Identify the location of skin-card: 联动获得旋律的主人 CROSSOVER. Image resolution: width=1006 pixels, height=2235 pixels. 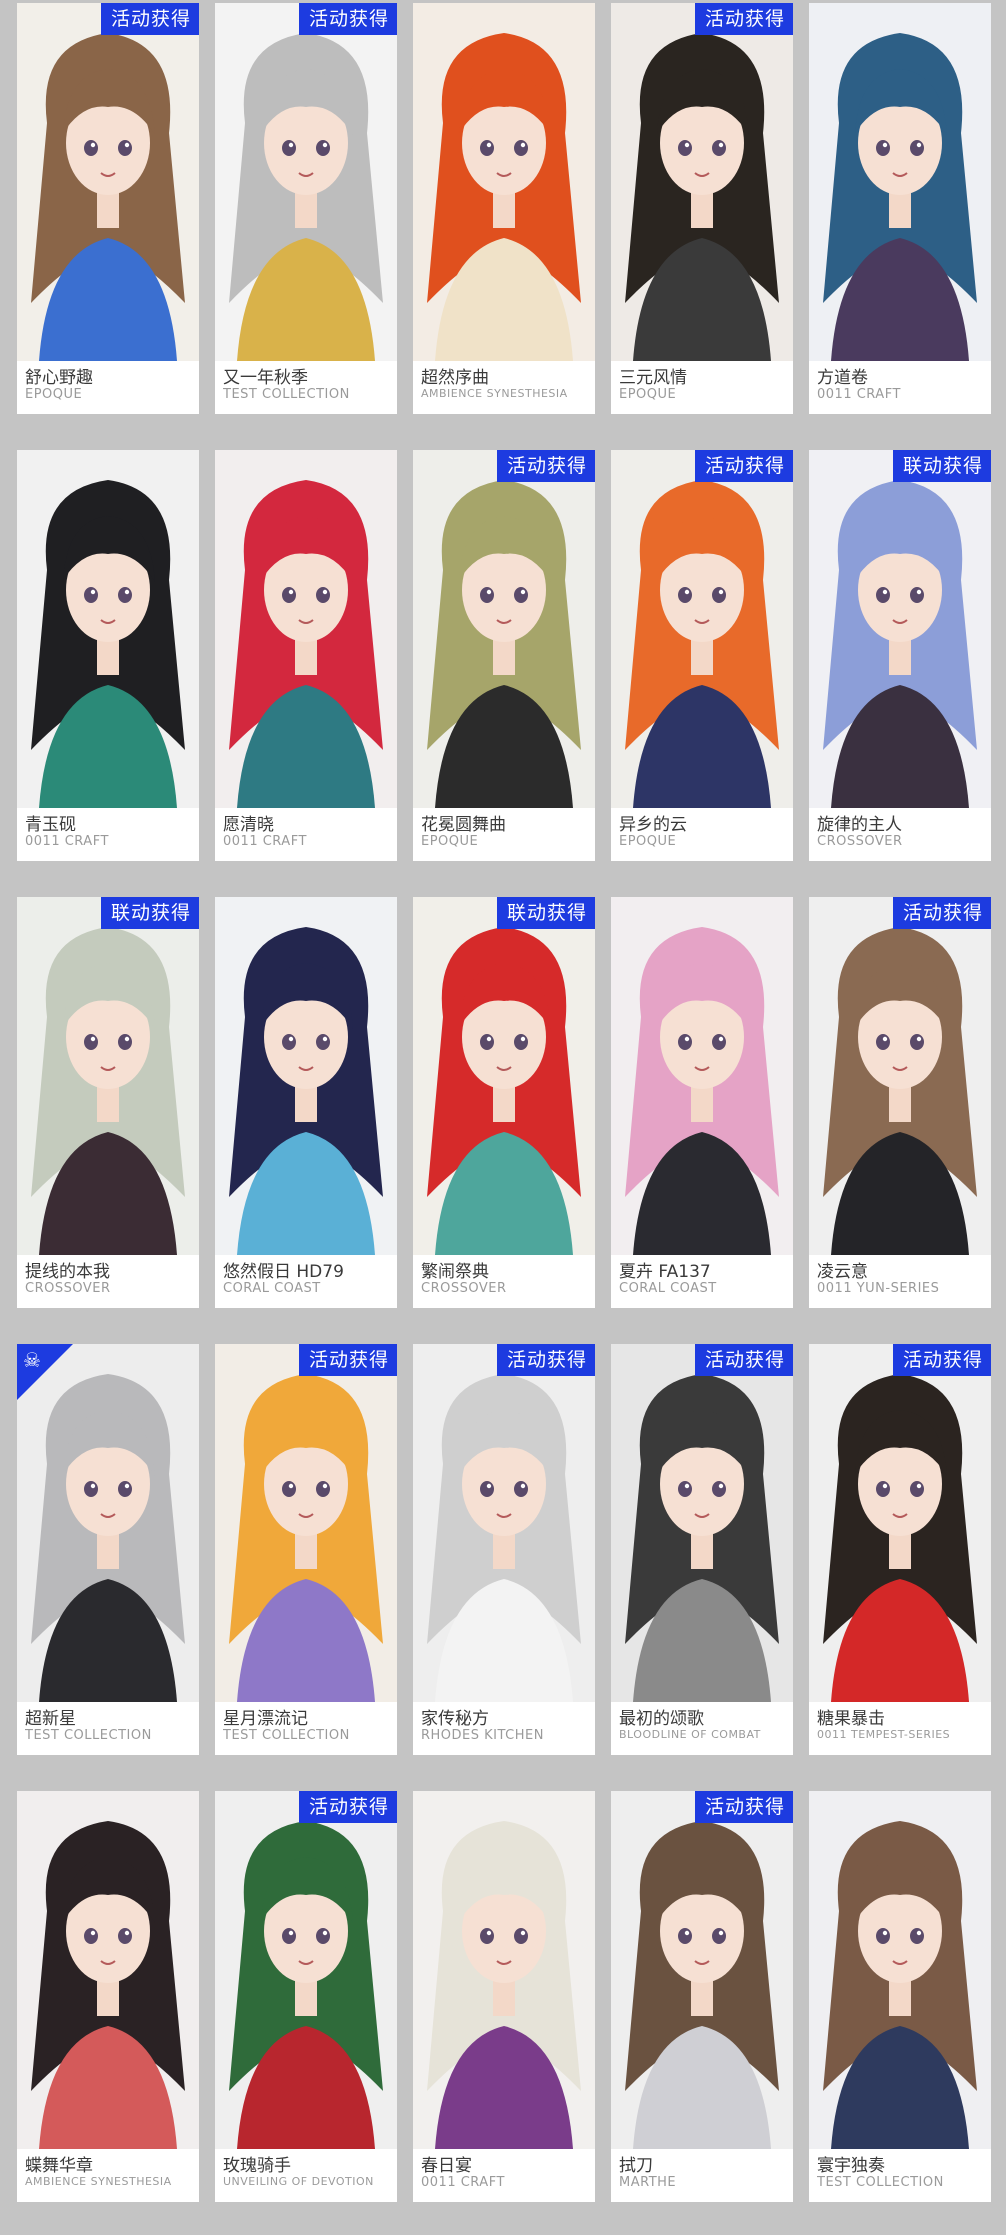
(900, 655).